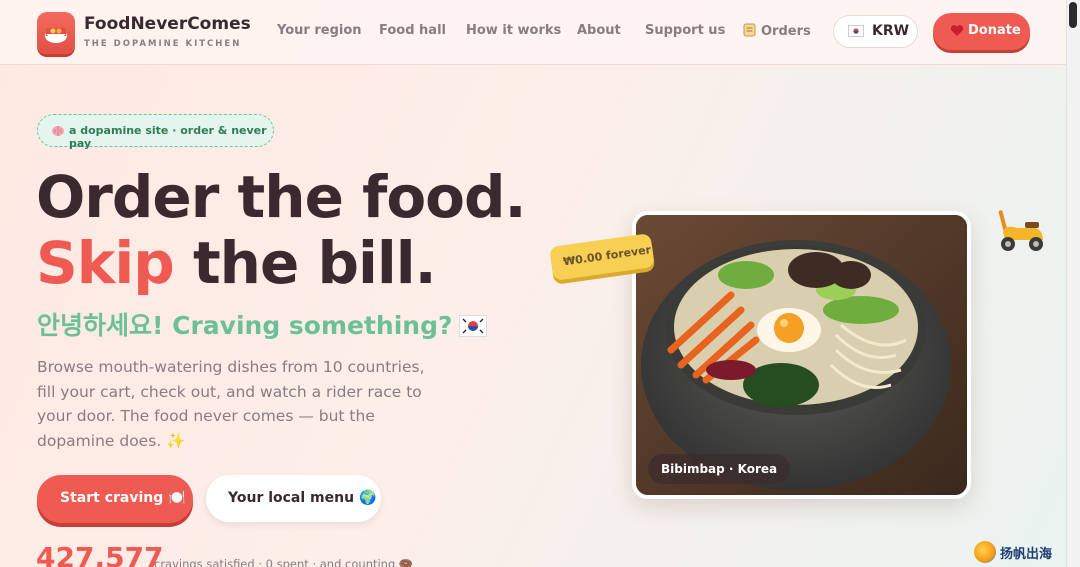 This screenshot has width=1080, height=567. I want to click on dopamine-badge: a dopamine site · order & never pay, so click(155, 132).